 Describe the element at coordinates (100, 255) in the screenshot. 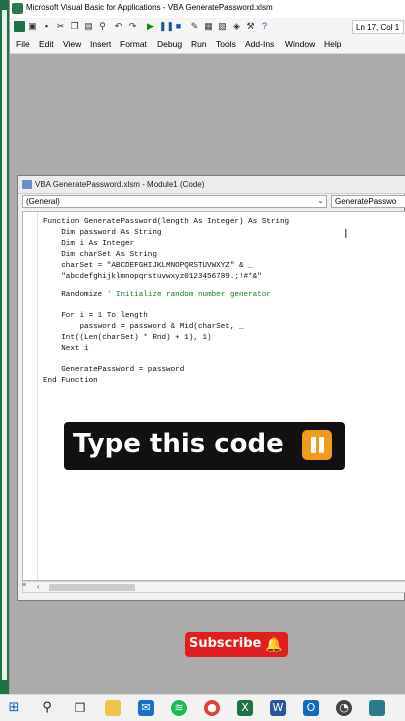

I see `code-line: Dim charSet As String` at that location.